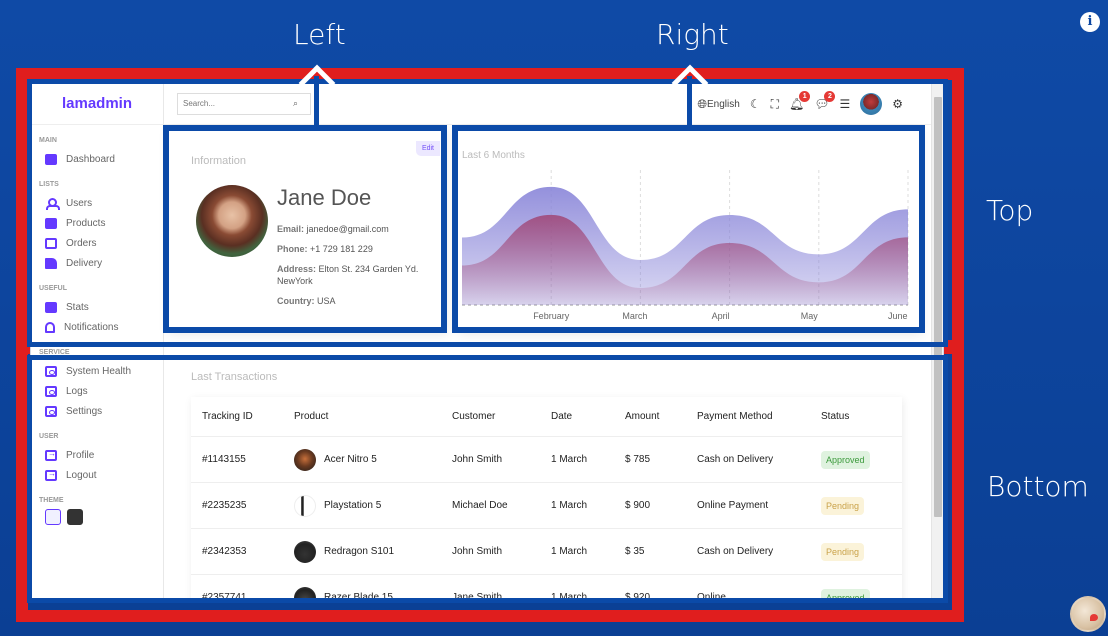  I want to click on phone-row: Phone: +1 729 181 229, so click(352, 249).